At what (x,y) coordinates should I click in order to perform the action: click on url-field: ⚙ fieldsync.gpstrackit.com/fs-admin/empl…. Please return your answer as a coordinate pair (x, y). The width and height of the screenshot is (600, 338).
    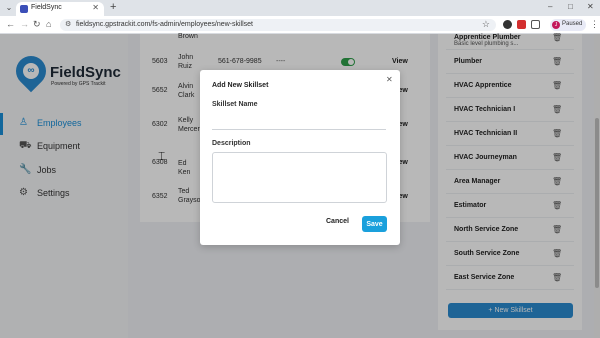
    Looking at the image, I should click on (278, 25).